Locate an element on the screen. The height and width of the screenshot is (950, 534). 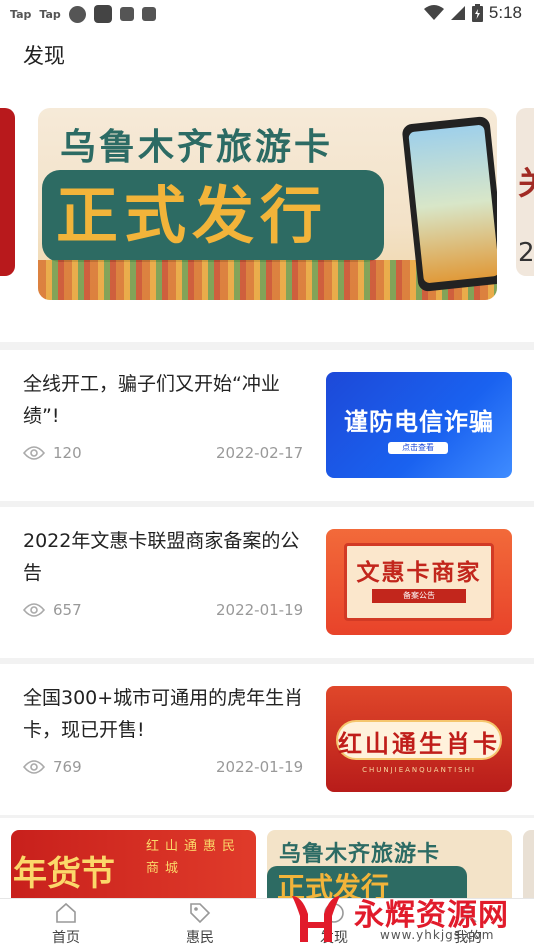
status-bar: Tap Tap 5:18 is located at coordinates (267, 15).